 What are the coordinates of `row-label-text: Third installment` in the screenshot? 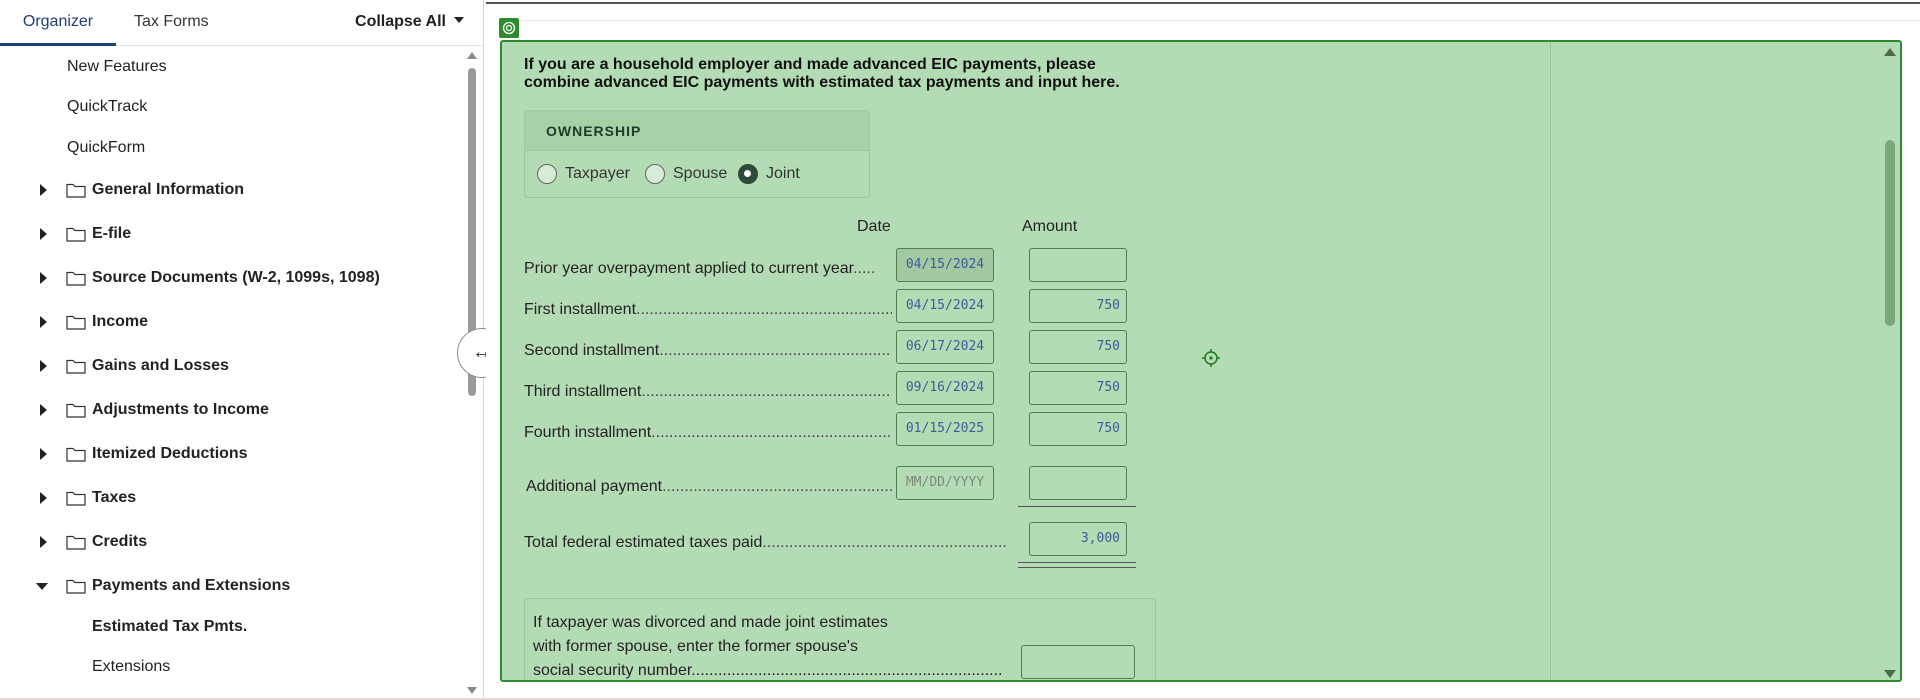 It's located at (583, 391).